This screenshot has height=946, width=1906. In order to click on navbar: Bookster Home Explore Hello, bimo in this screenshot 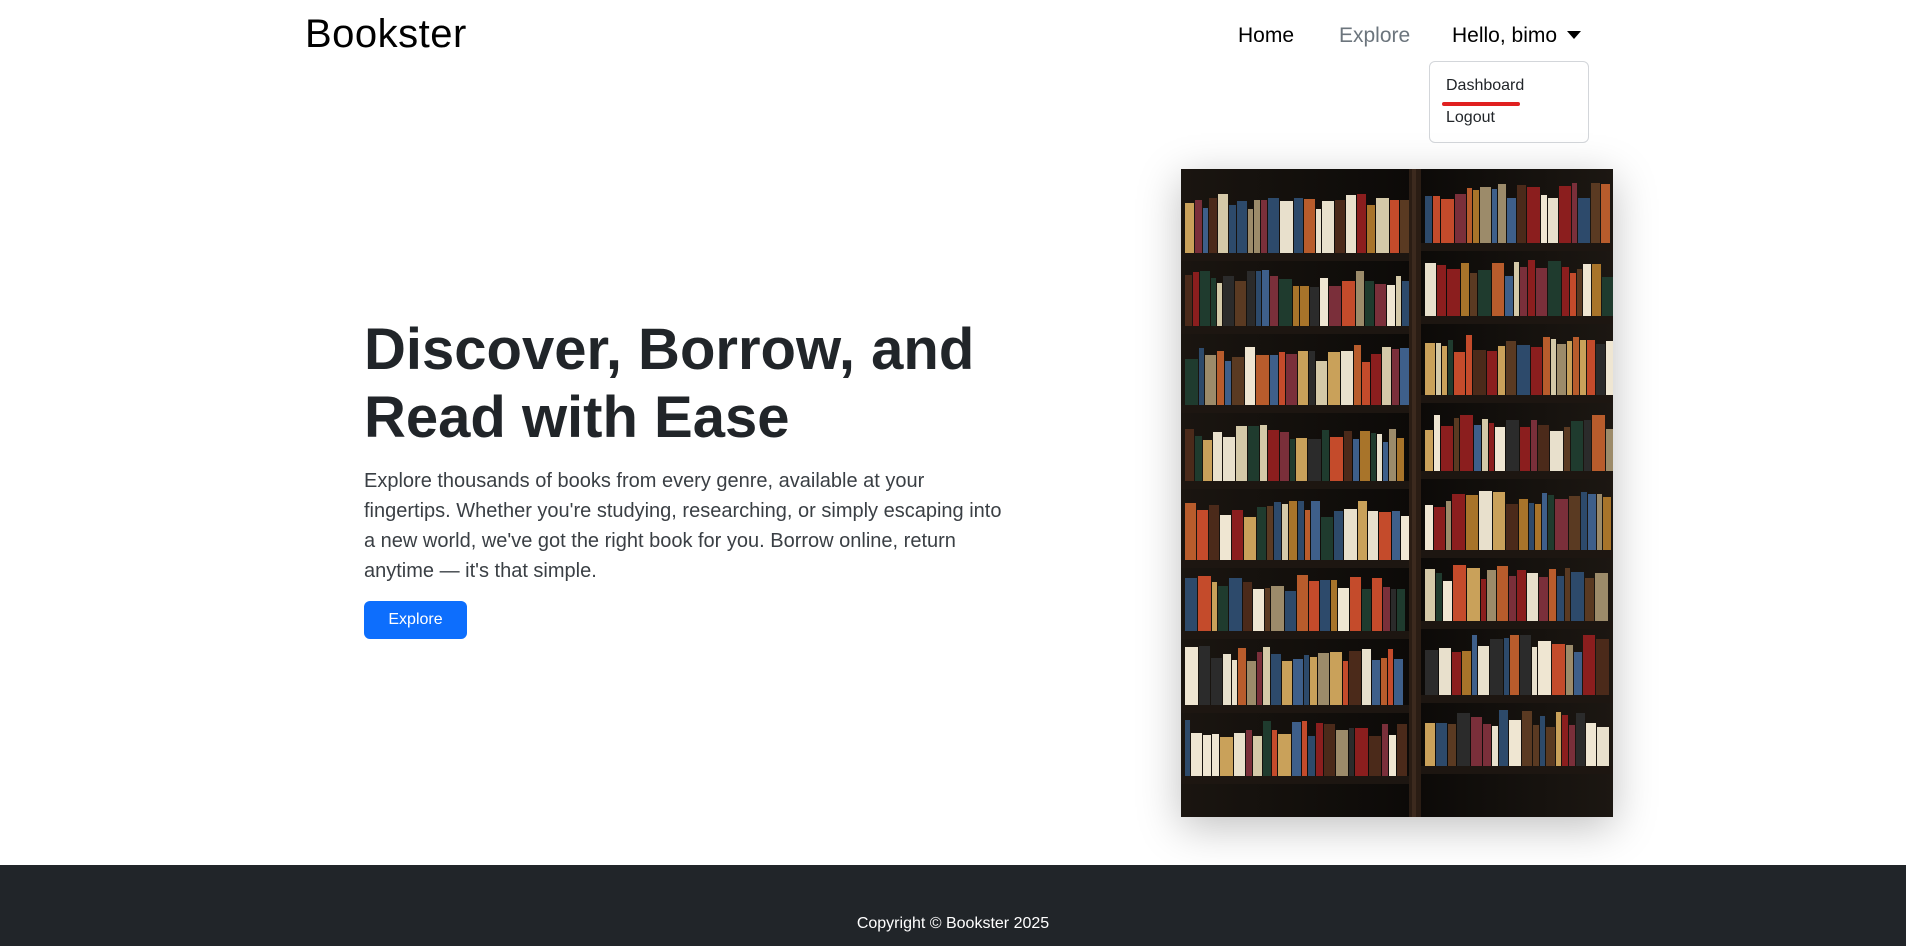, I will do `click(953, 38)`.